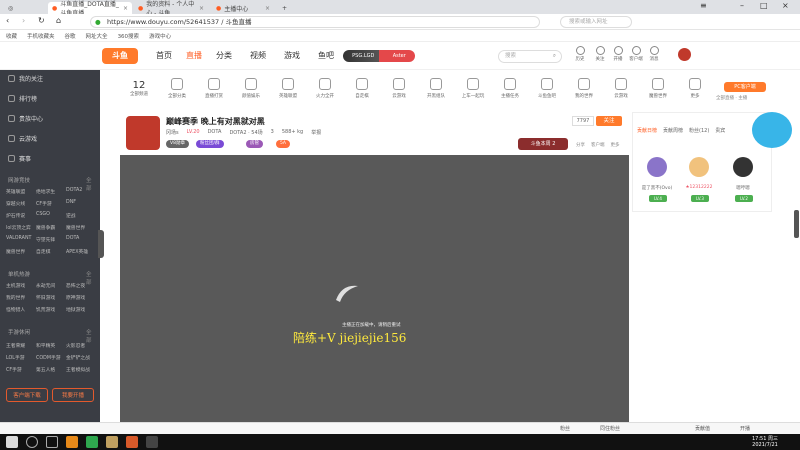 Image resolution: width=800 pixels, height=450 pixels. What do you see at coordinates (658, 88) in the screenshot?
I see `category-item: 魔兽世界` at bounding box center [658, 88].